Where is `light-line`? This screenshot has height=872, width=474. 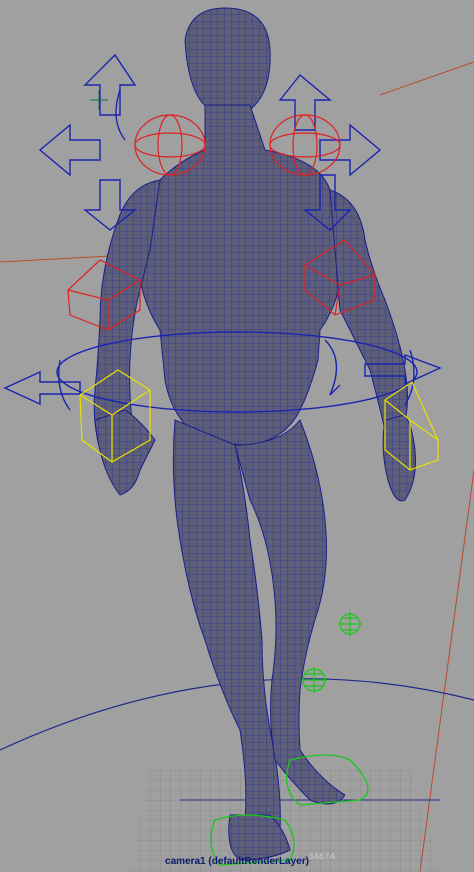
light-line is located at coordinates (426, 78).